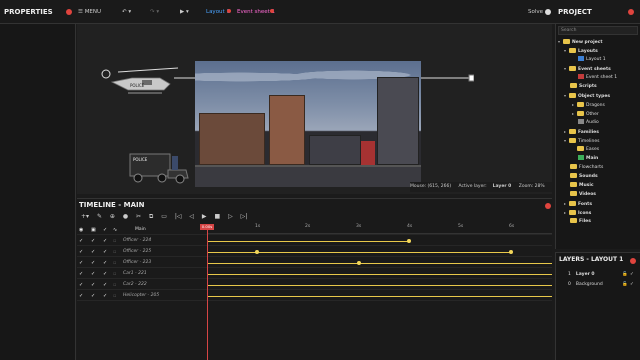 Image resolution: width=640 pixels, height=360 pixels. I want to click on close-timeline-icon, so click(548, 206).